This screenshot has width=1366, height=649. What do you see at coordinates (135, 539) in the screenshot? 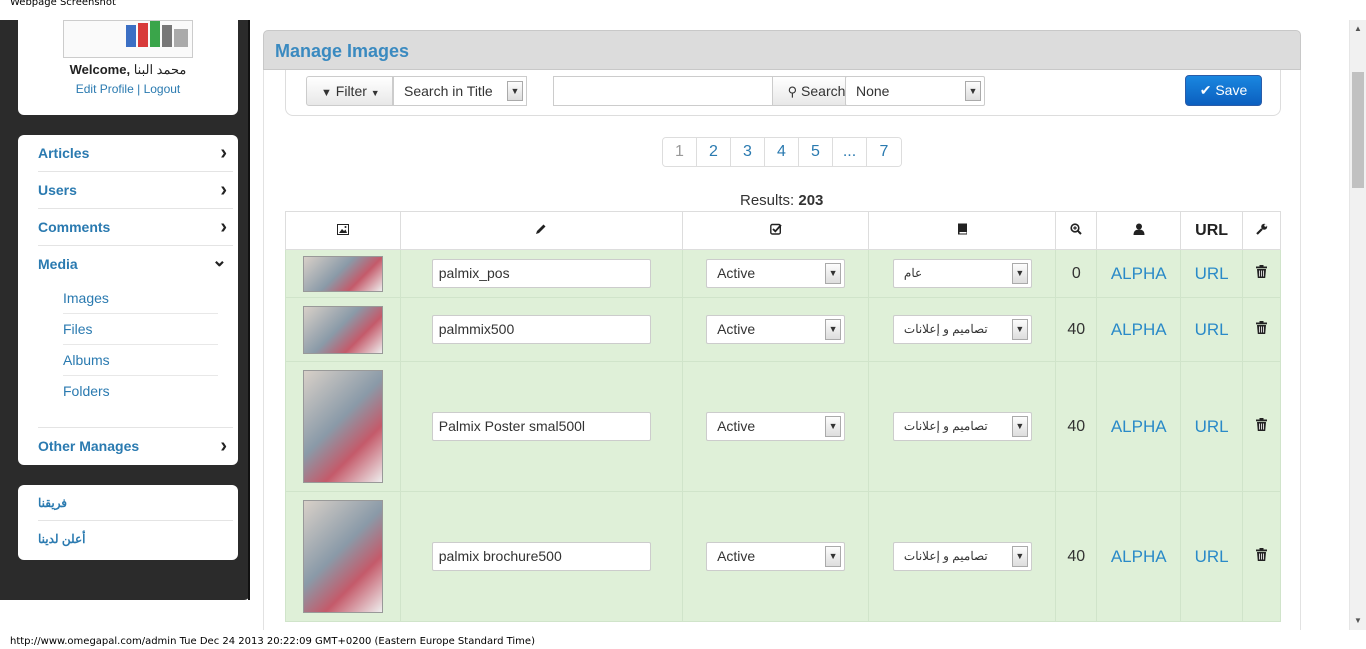
I see `advertise-link: أعلن لدينا` at bounding box center [135, 539].